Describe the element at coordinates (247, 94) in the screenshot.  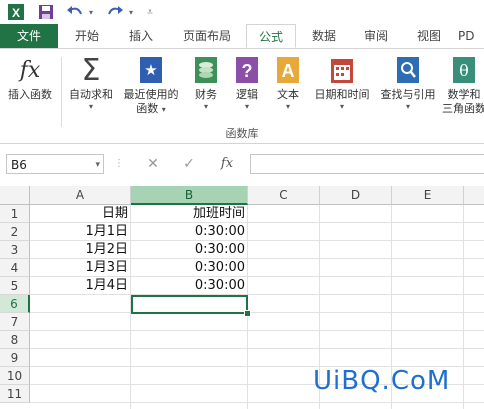
I see `logical-label: 逻辑` at that location.